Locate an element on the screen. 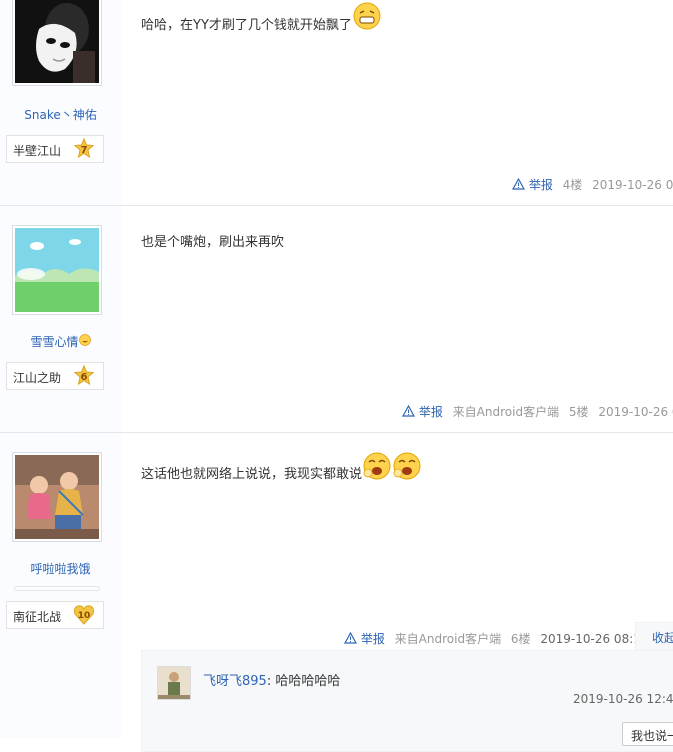 The image size is (673, 752). level-number: 7 is located at coordinates (84, 150).